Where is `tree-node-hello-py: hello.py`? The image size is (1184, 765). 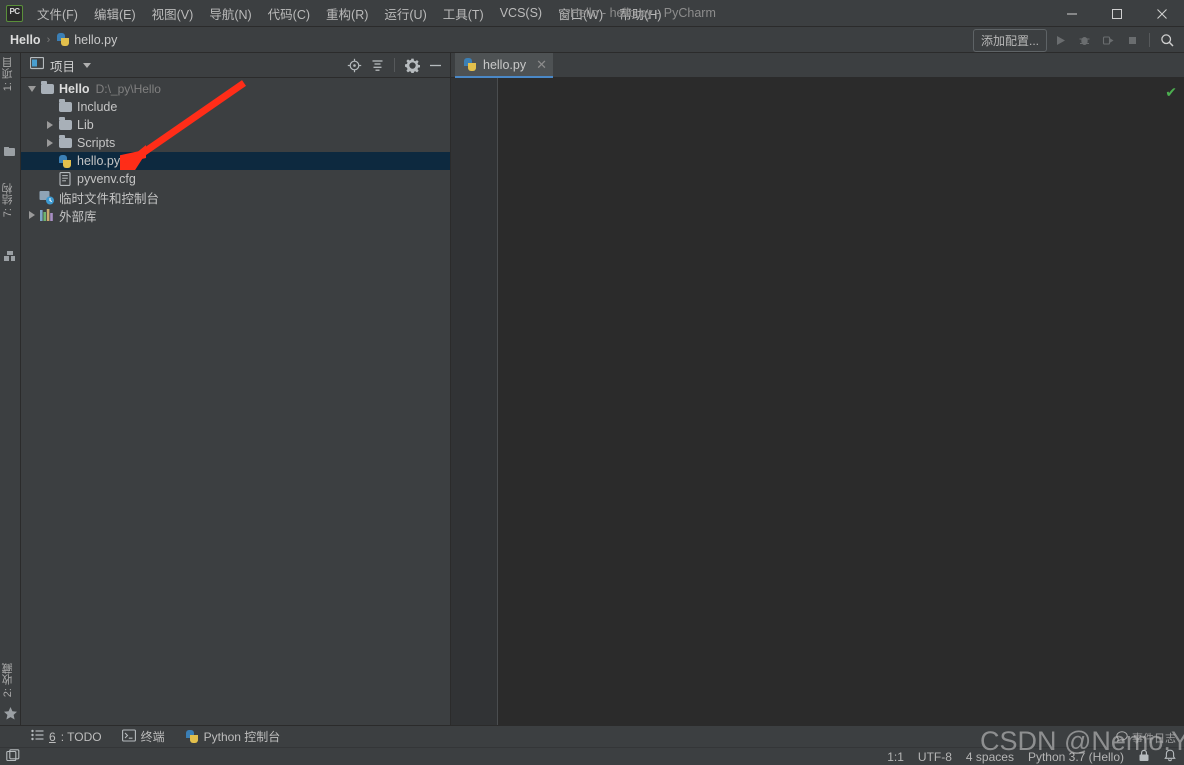 tree-node-hello-py: hello.py is located at coordinates (235, 161).